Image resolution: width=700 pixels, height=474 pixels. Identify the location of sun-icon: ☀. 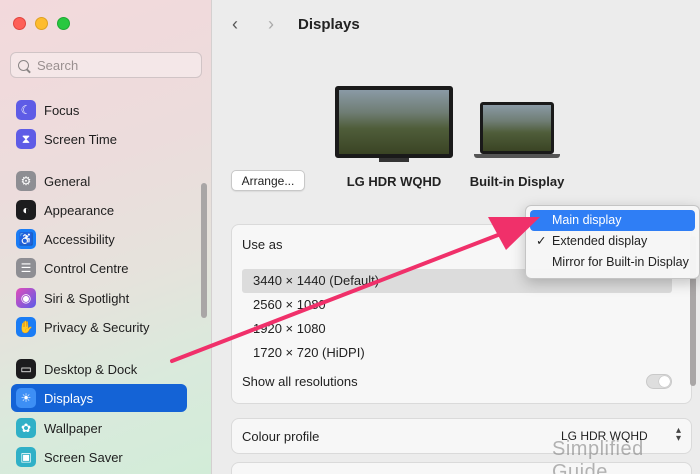
(26, 398).